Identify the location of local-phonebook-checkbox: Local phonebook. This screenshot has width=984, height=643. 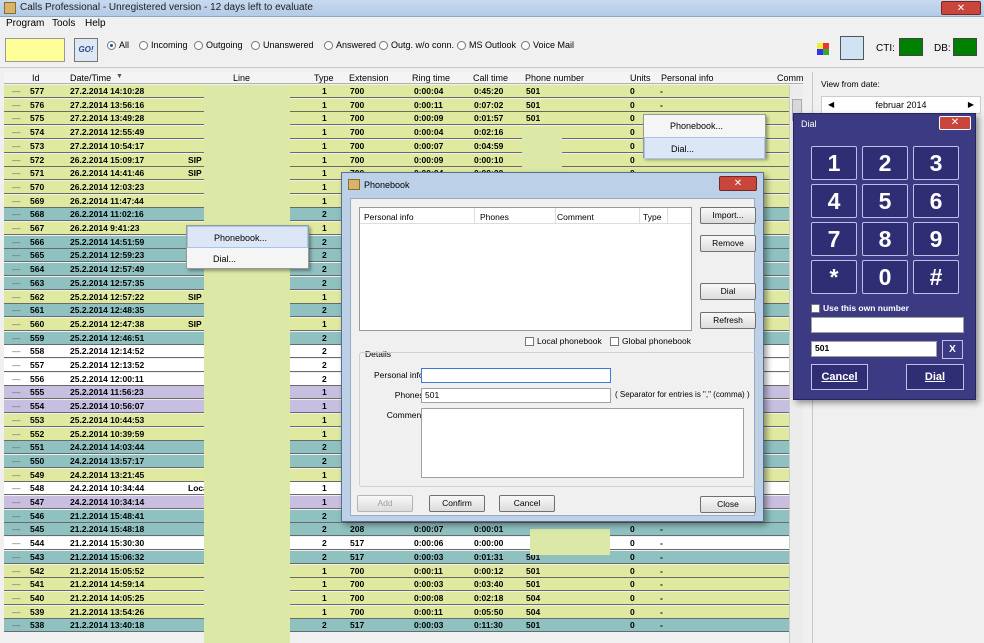
(563, 341).